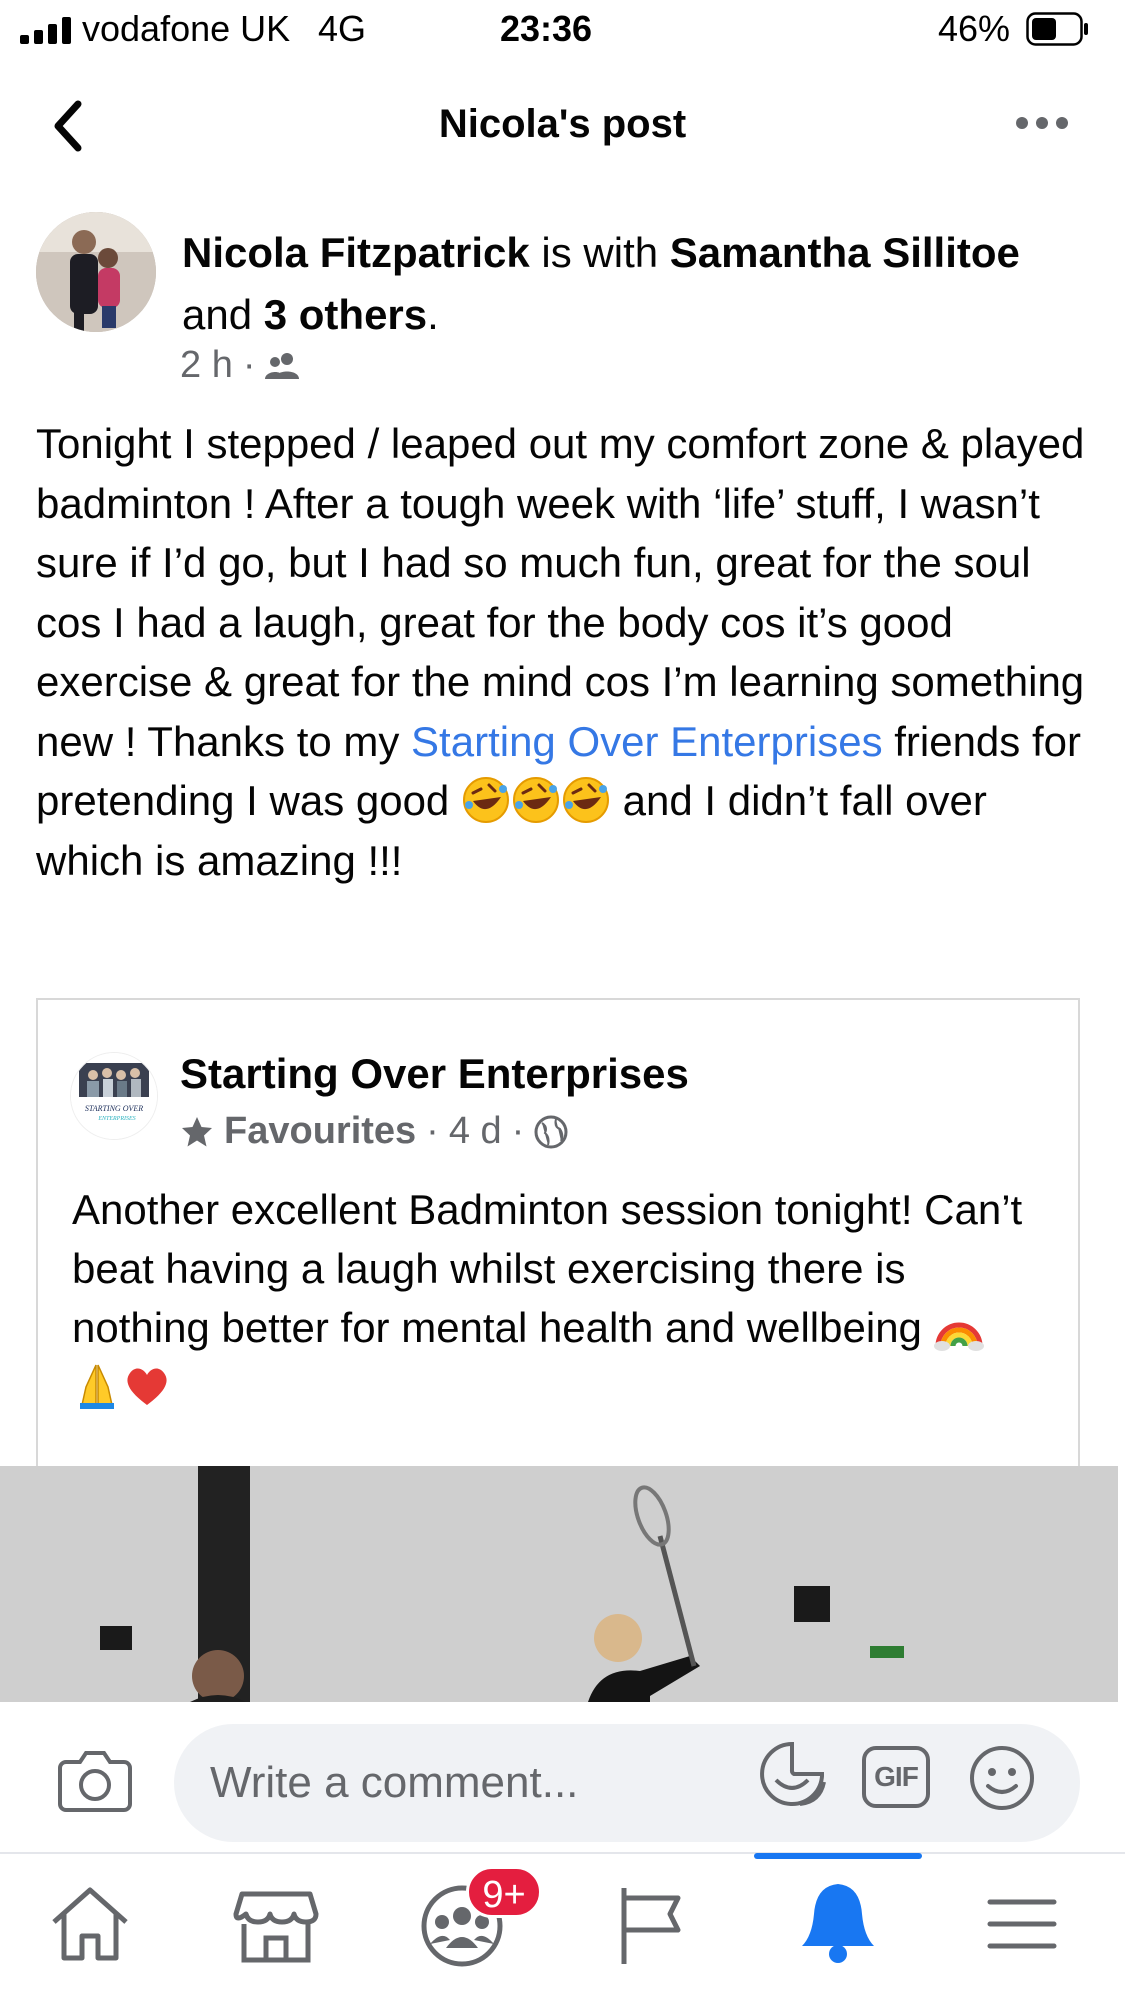 The width and height of the screenshot is (1125, 2003). I want to click on carrier-name: vodafone UK, so click(186, 28).